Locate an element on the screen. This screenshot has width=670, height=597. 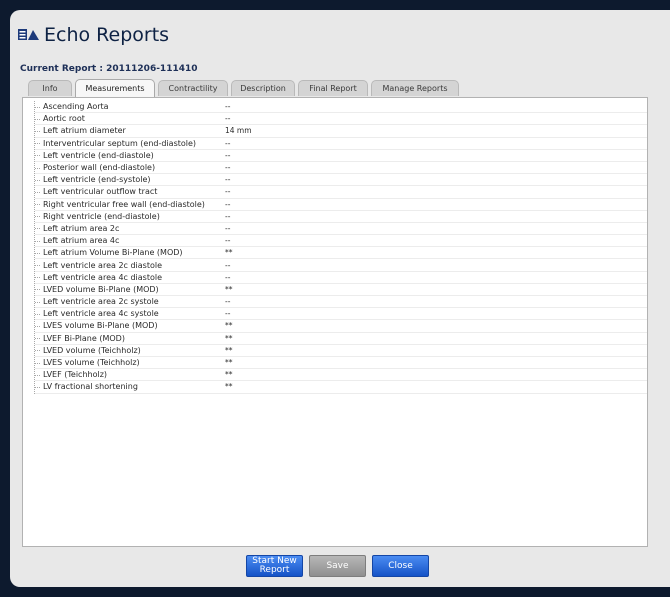
measurement-label: Left atrium area 2c is located at coordinates (81, 228).